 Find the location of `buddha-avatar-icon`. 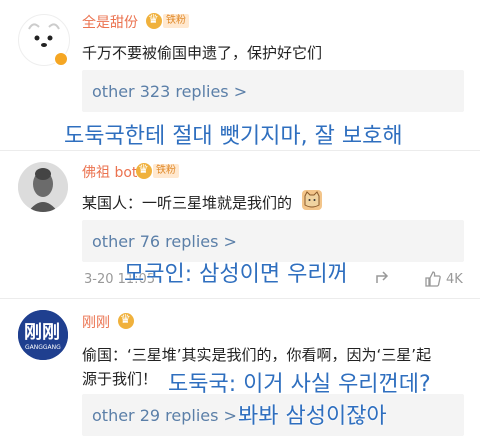

buddha-avatar-icon is located at coordinates (43, 187).